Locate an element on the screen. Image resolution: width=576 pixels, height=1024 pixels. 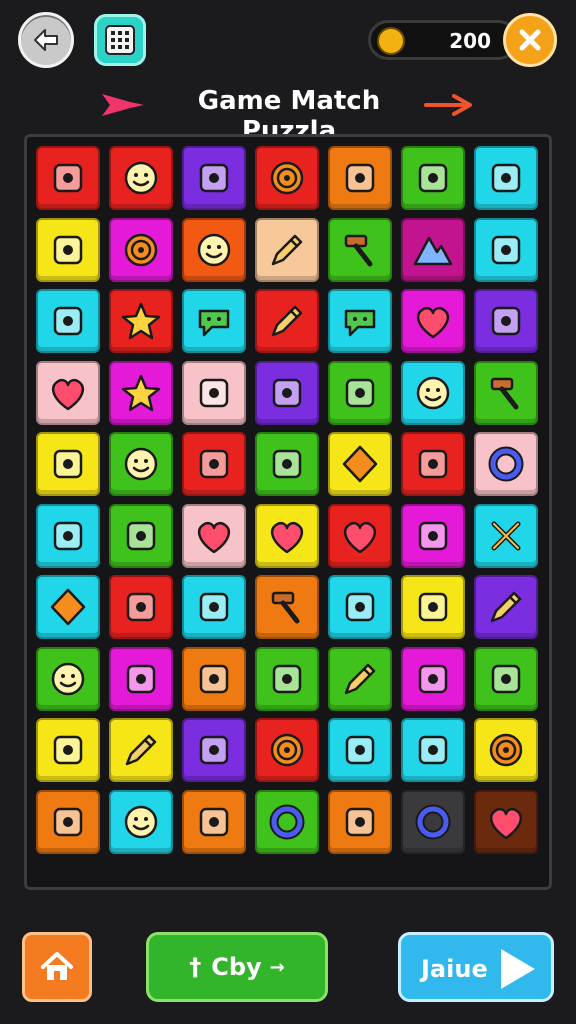
paddle-icon is located at coordinates (285, 607).